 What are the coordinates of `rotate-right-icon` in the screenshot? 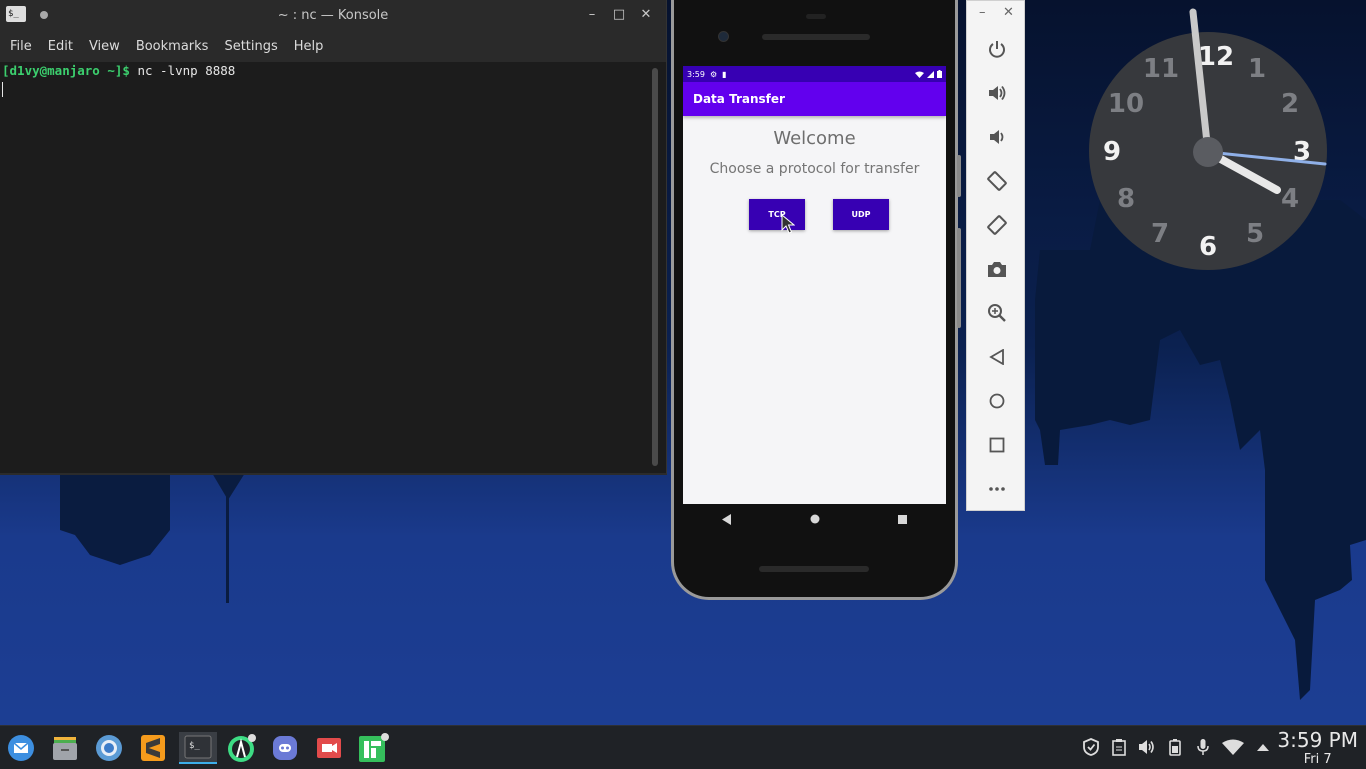 It's located at (996, 225).